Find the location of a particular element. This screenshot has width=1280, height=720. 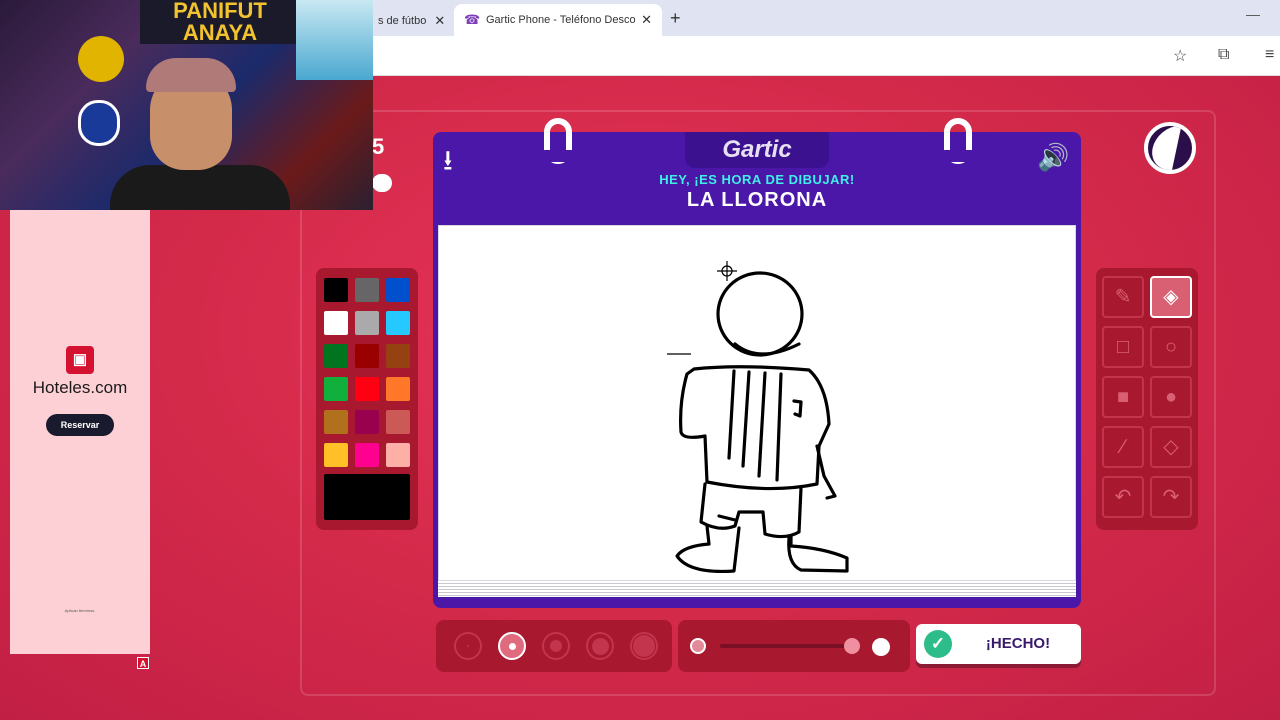

webcam-cap is located at coordinates (191, 75).